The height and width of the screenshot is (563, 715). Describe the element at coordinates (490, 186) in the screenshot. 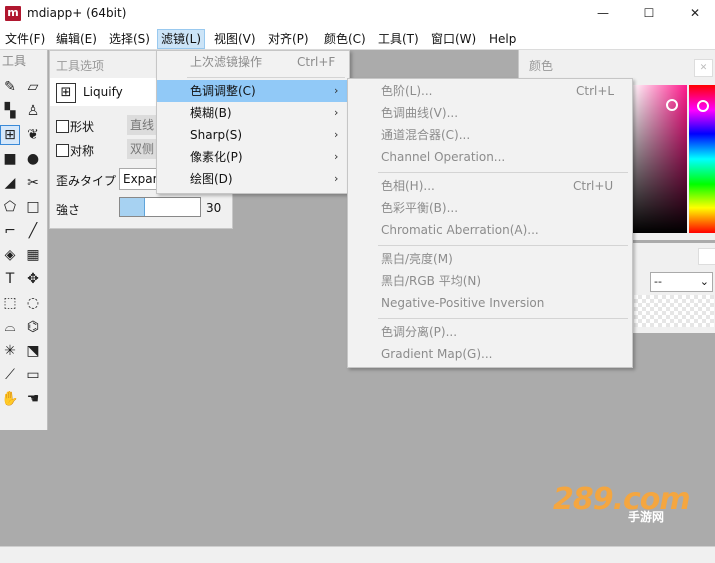

I see `submenu-hue: 色相(H)... Ctrl+U` at that location.